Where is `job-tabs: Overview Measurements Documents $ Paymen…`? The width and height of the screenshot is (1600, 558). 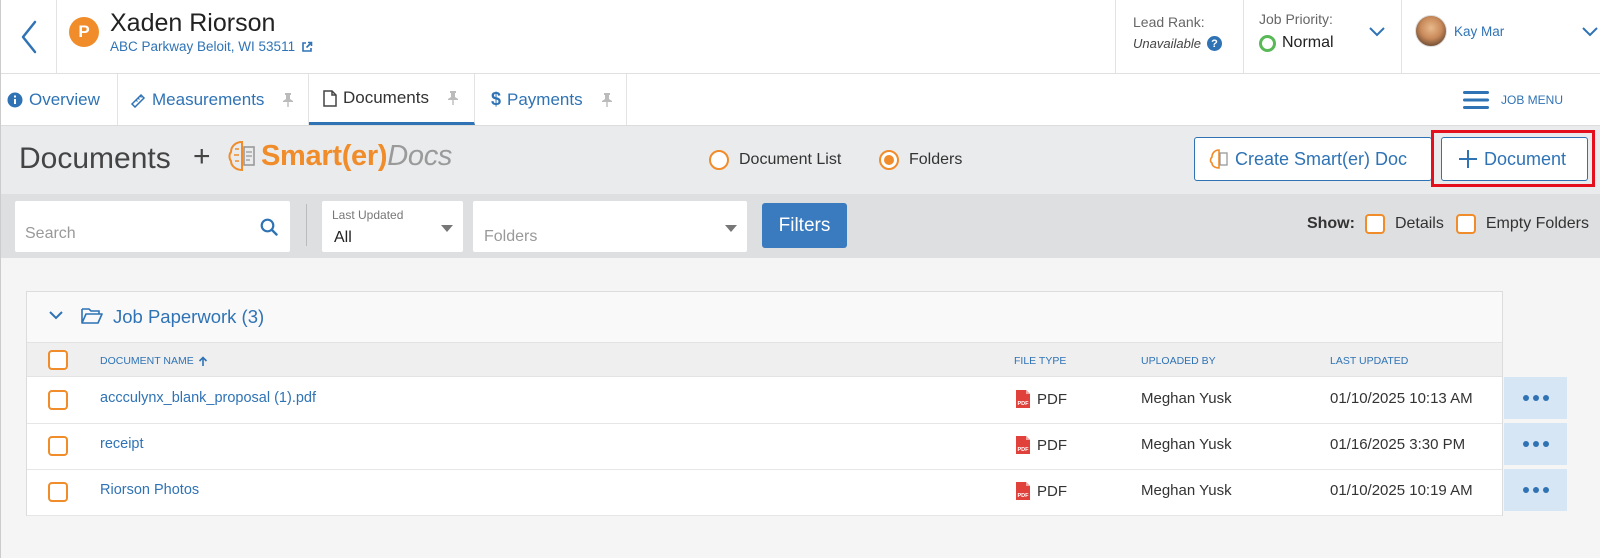 job-tabs: Overview Measurements Documents $ Paymen… is located at coordinates (800, 100).